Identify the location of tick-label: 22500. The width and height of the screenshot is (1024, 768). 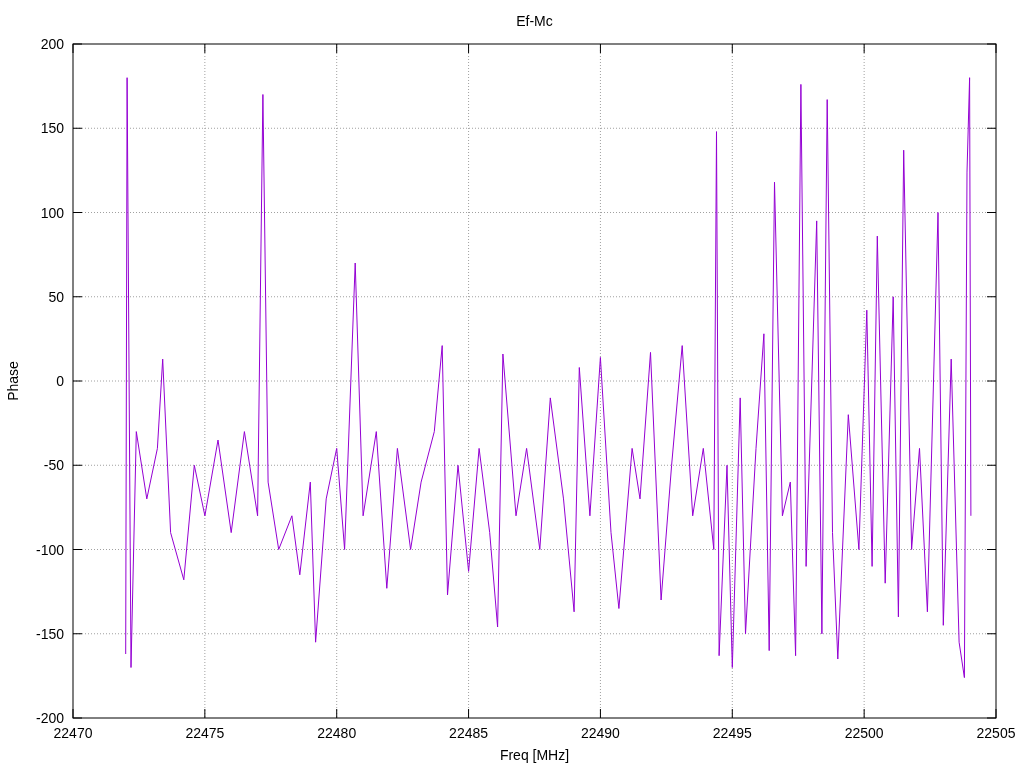
(864, 733).